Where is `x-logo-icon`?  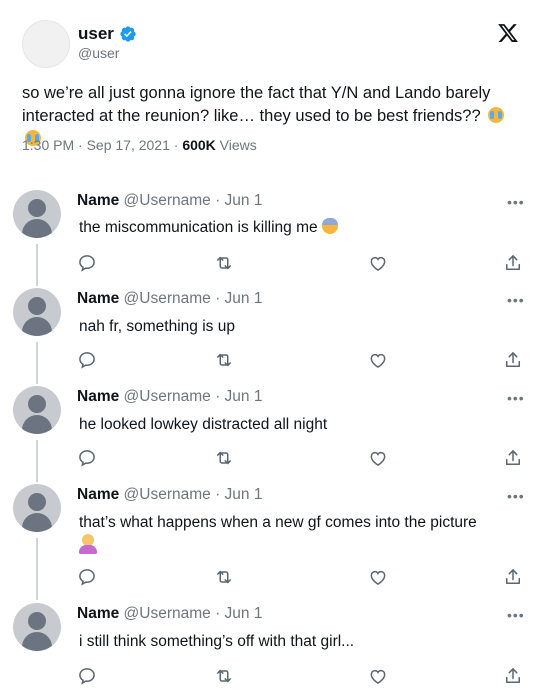 x-logo-icon is located at coordinates (508, 33).